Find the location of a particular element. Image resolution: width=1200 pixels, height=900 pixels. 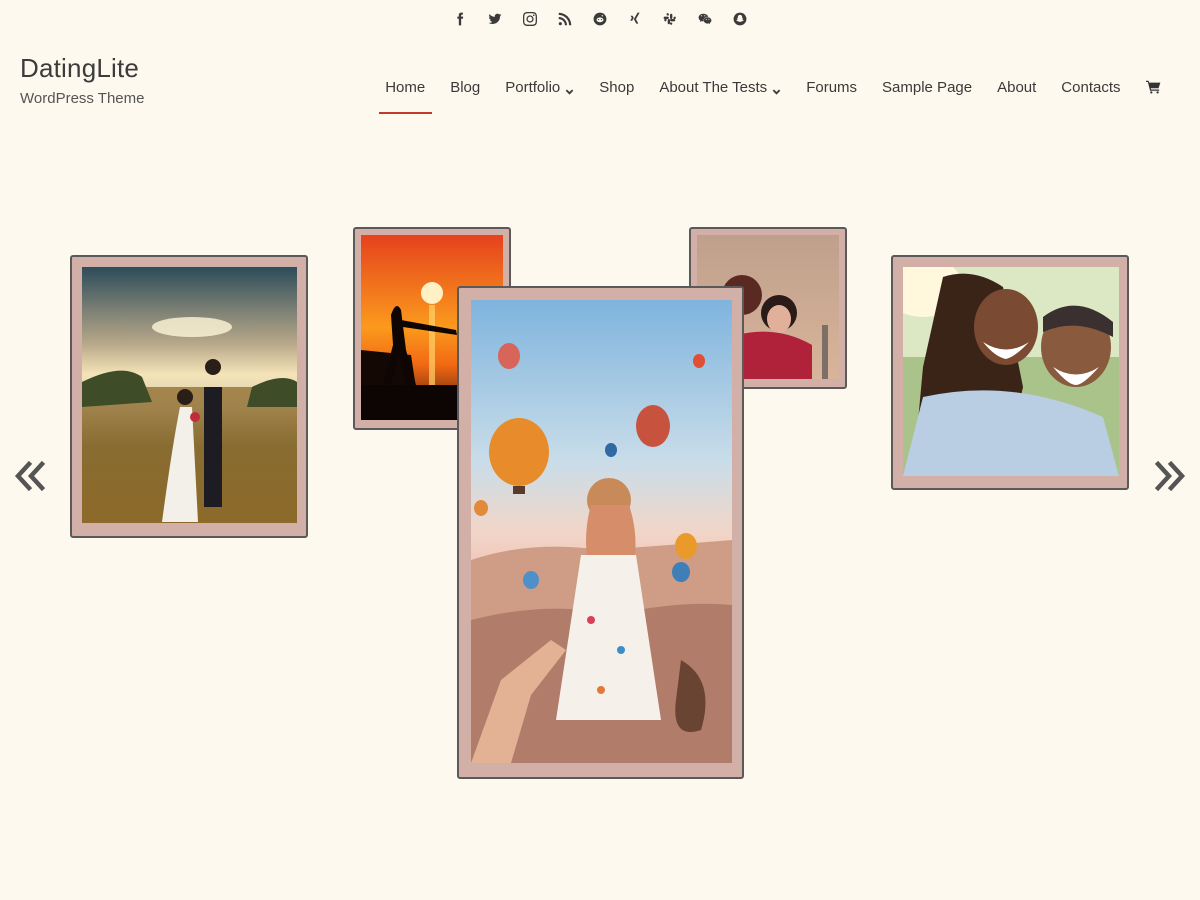

gallery-next-button is located at coordinates (1169, 476).